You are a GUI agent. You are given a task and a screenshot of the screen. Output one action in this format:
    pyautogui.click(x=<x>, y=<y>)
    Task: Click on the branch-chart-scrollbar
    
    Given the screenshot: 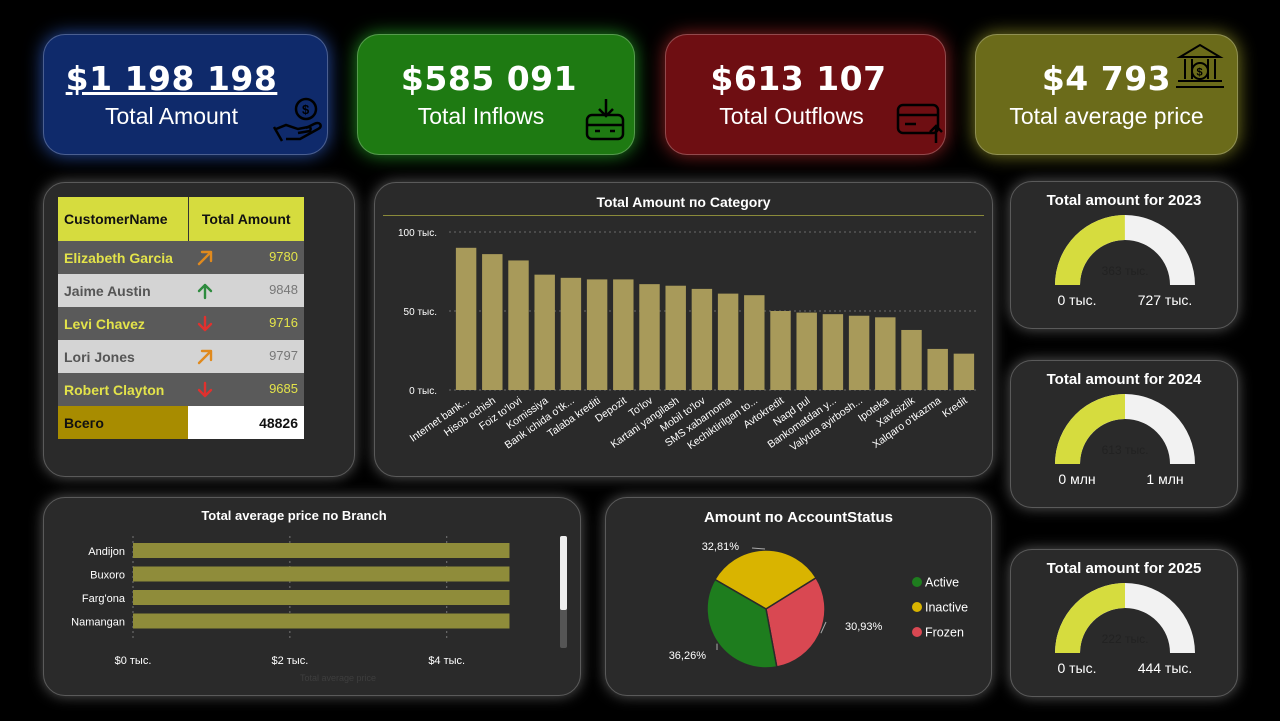 What is the action you would take?
    pyautogui.click(x=563, y=592)
    